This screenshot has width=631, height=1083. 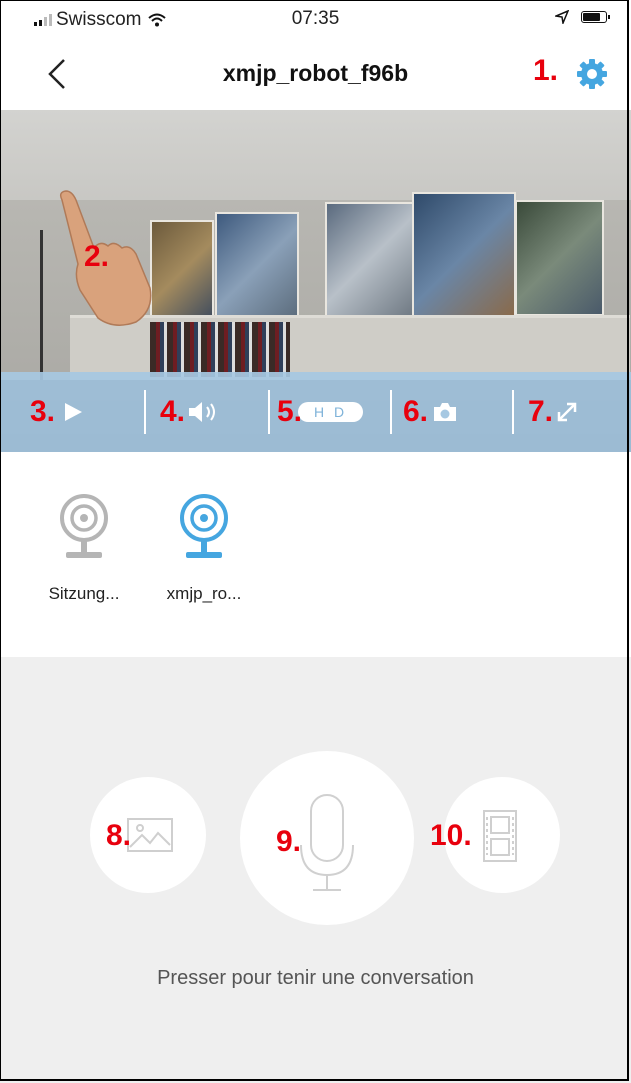 I want to click on snapshot-button: 6., so click(x=430, y=412).